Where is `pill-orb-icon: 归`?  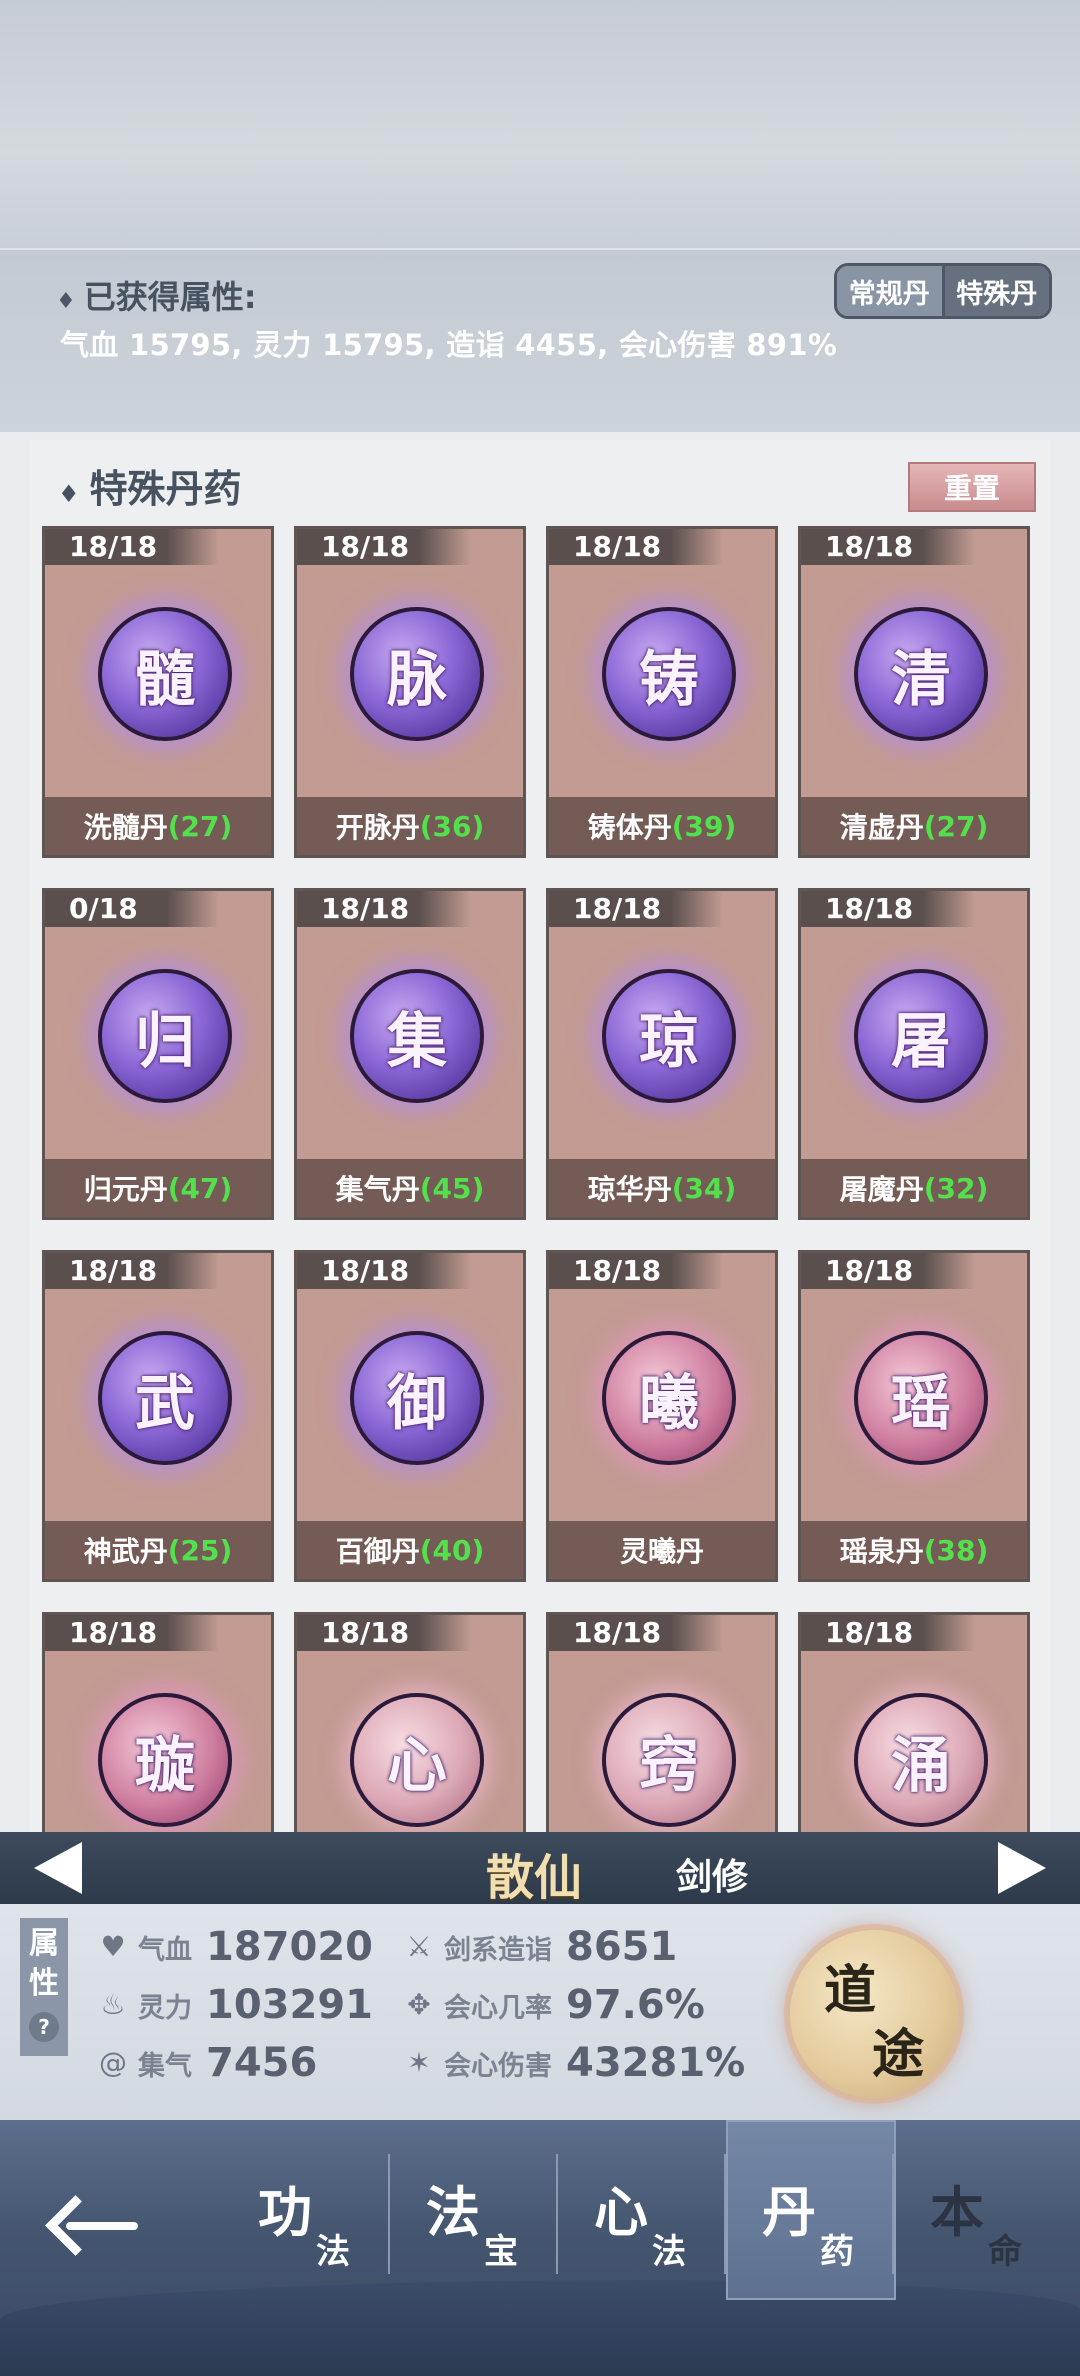 pill-orb-icon: 归 is located at coordinates (165, 1036).